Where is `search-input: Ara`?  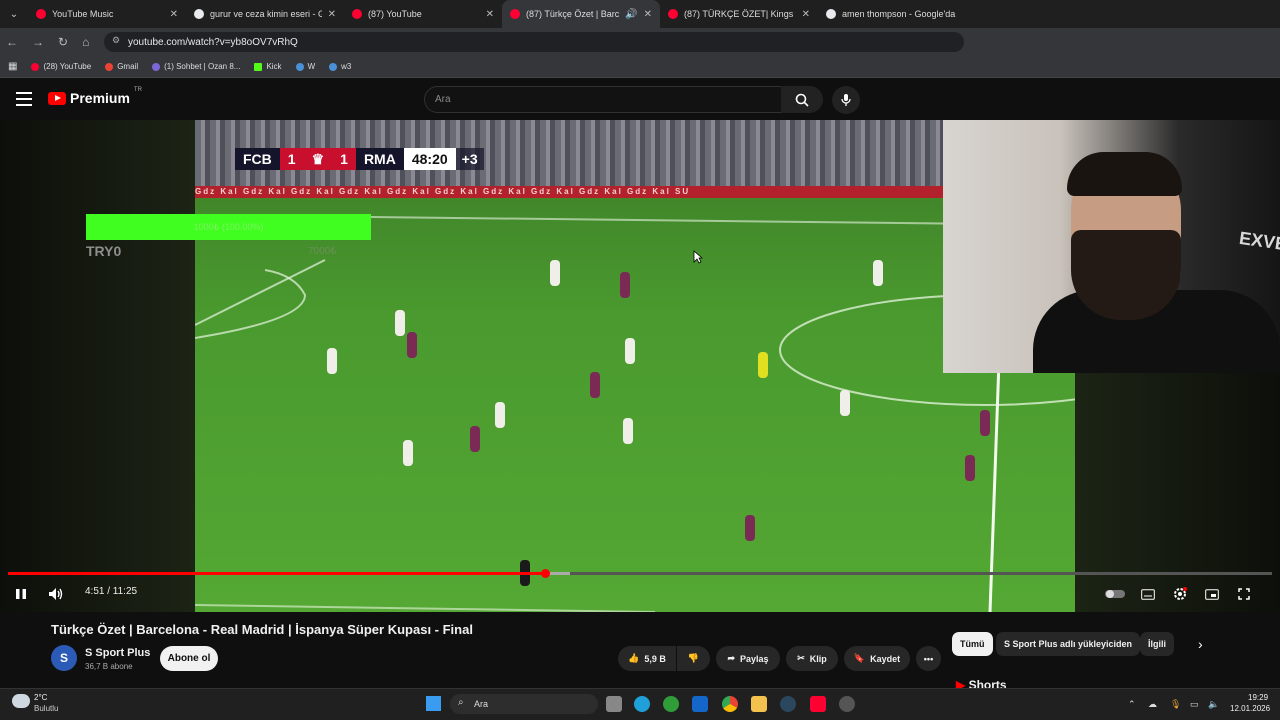 search-input: Ara is located at coordinates (603, 99).